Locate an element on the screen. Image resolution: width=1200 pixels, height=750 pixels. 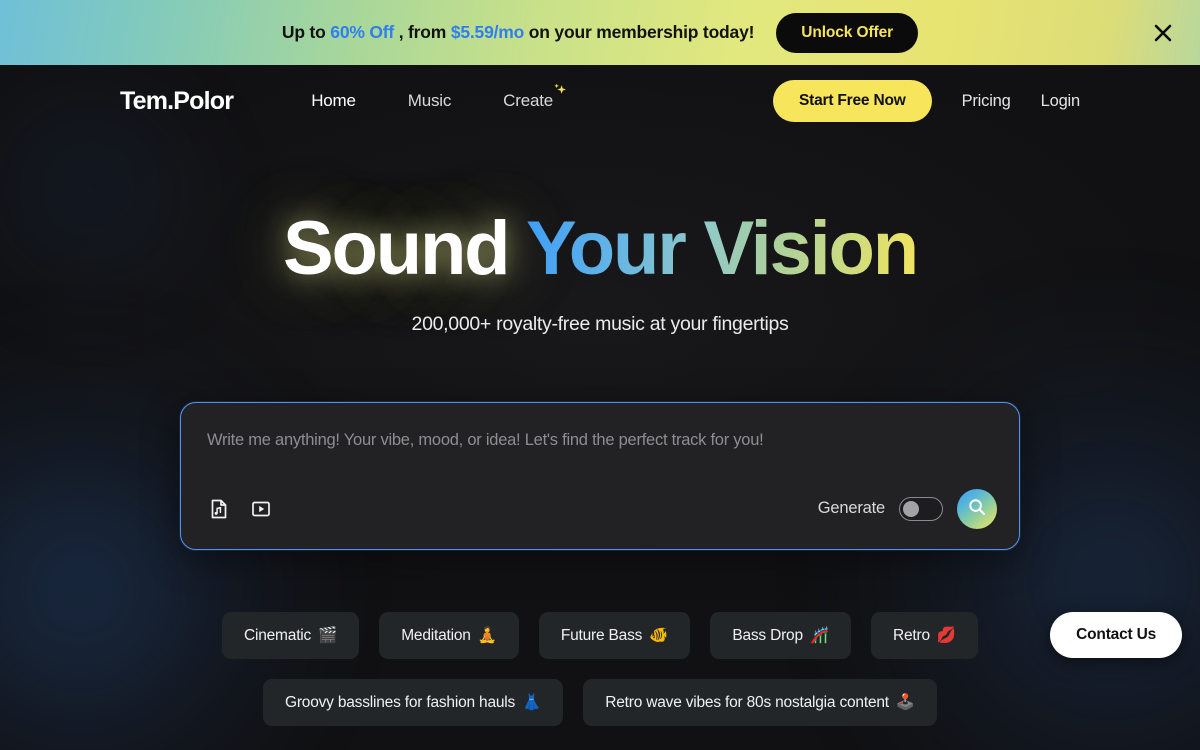
nav-item-music-label: Music is located at coordinates (429, 100).